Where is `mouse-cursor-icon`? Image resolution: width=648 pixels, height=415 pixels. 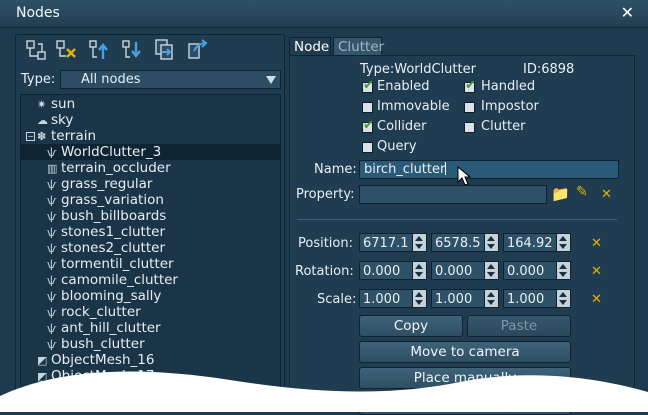 mouse-cursor-icon is located at coordinates (464, 176).